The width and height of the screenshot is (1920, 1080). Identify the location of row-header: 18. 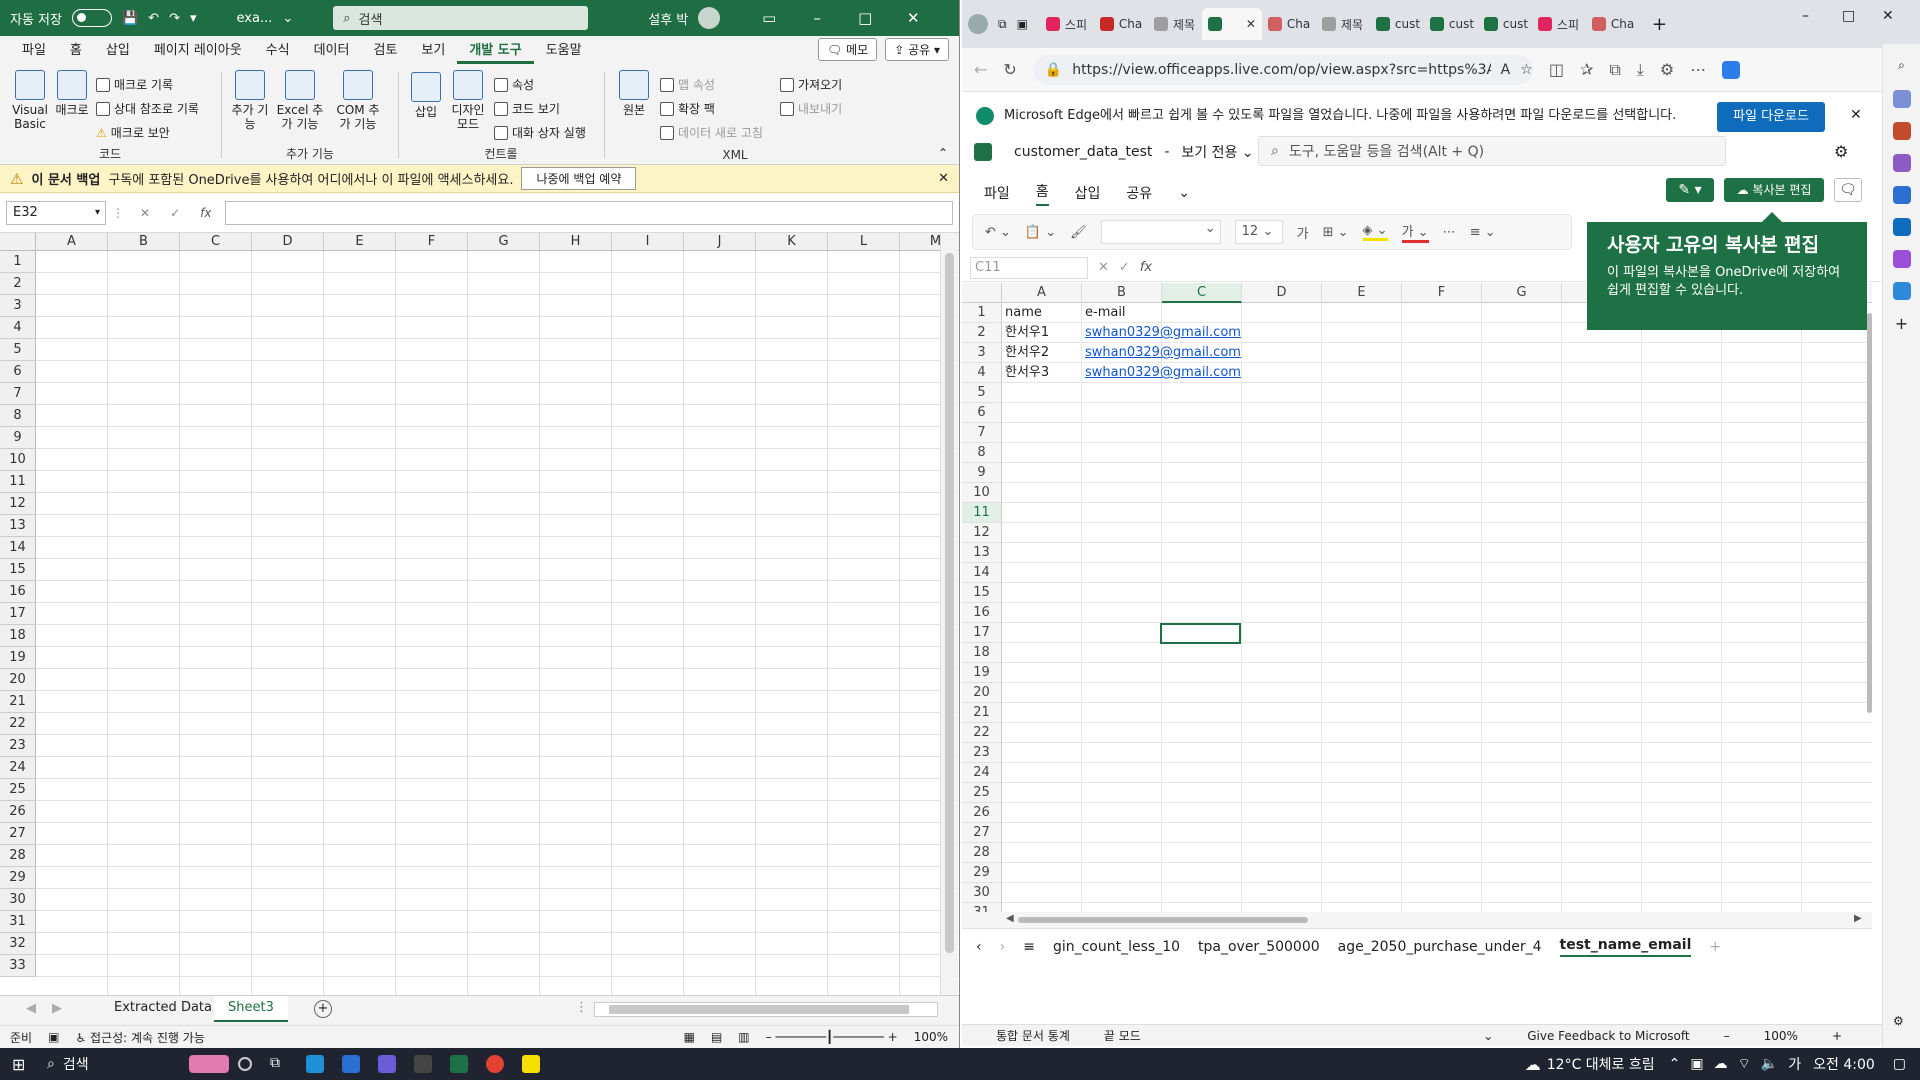
(18, 636).